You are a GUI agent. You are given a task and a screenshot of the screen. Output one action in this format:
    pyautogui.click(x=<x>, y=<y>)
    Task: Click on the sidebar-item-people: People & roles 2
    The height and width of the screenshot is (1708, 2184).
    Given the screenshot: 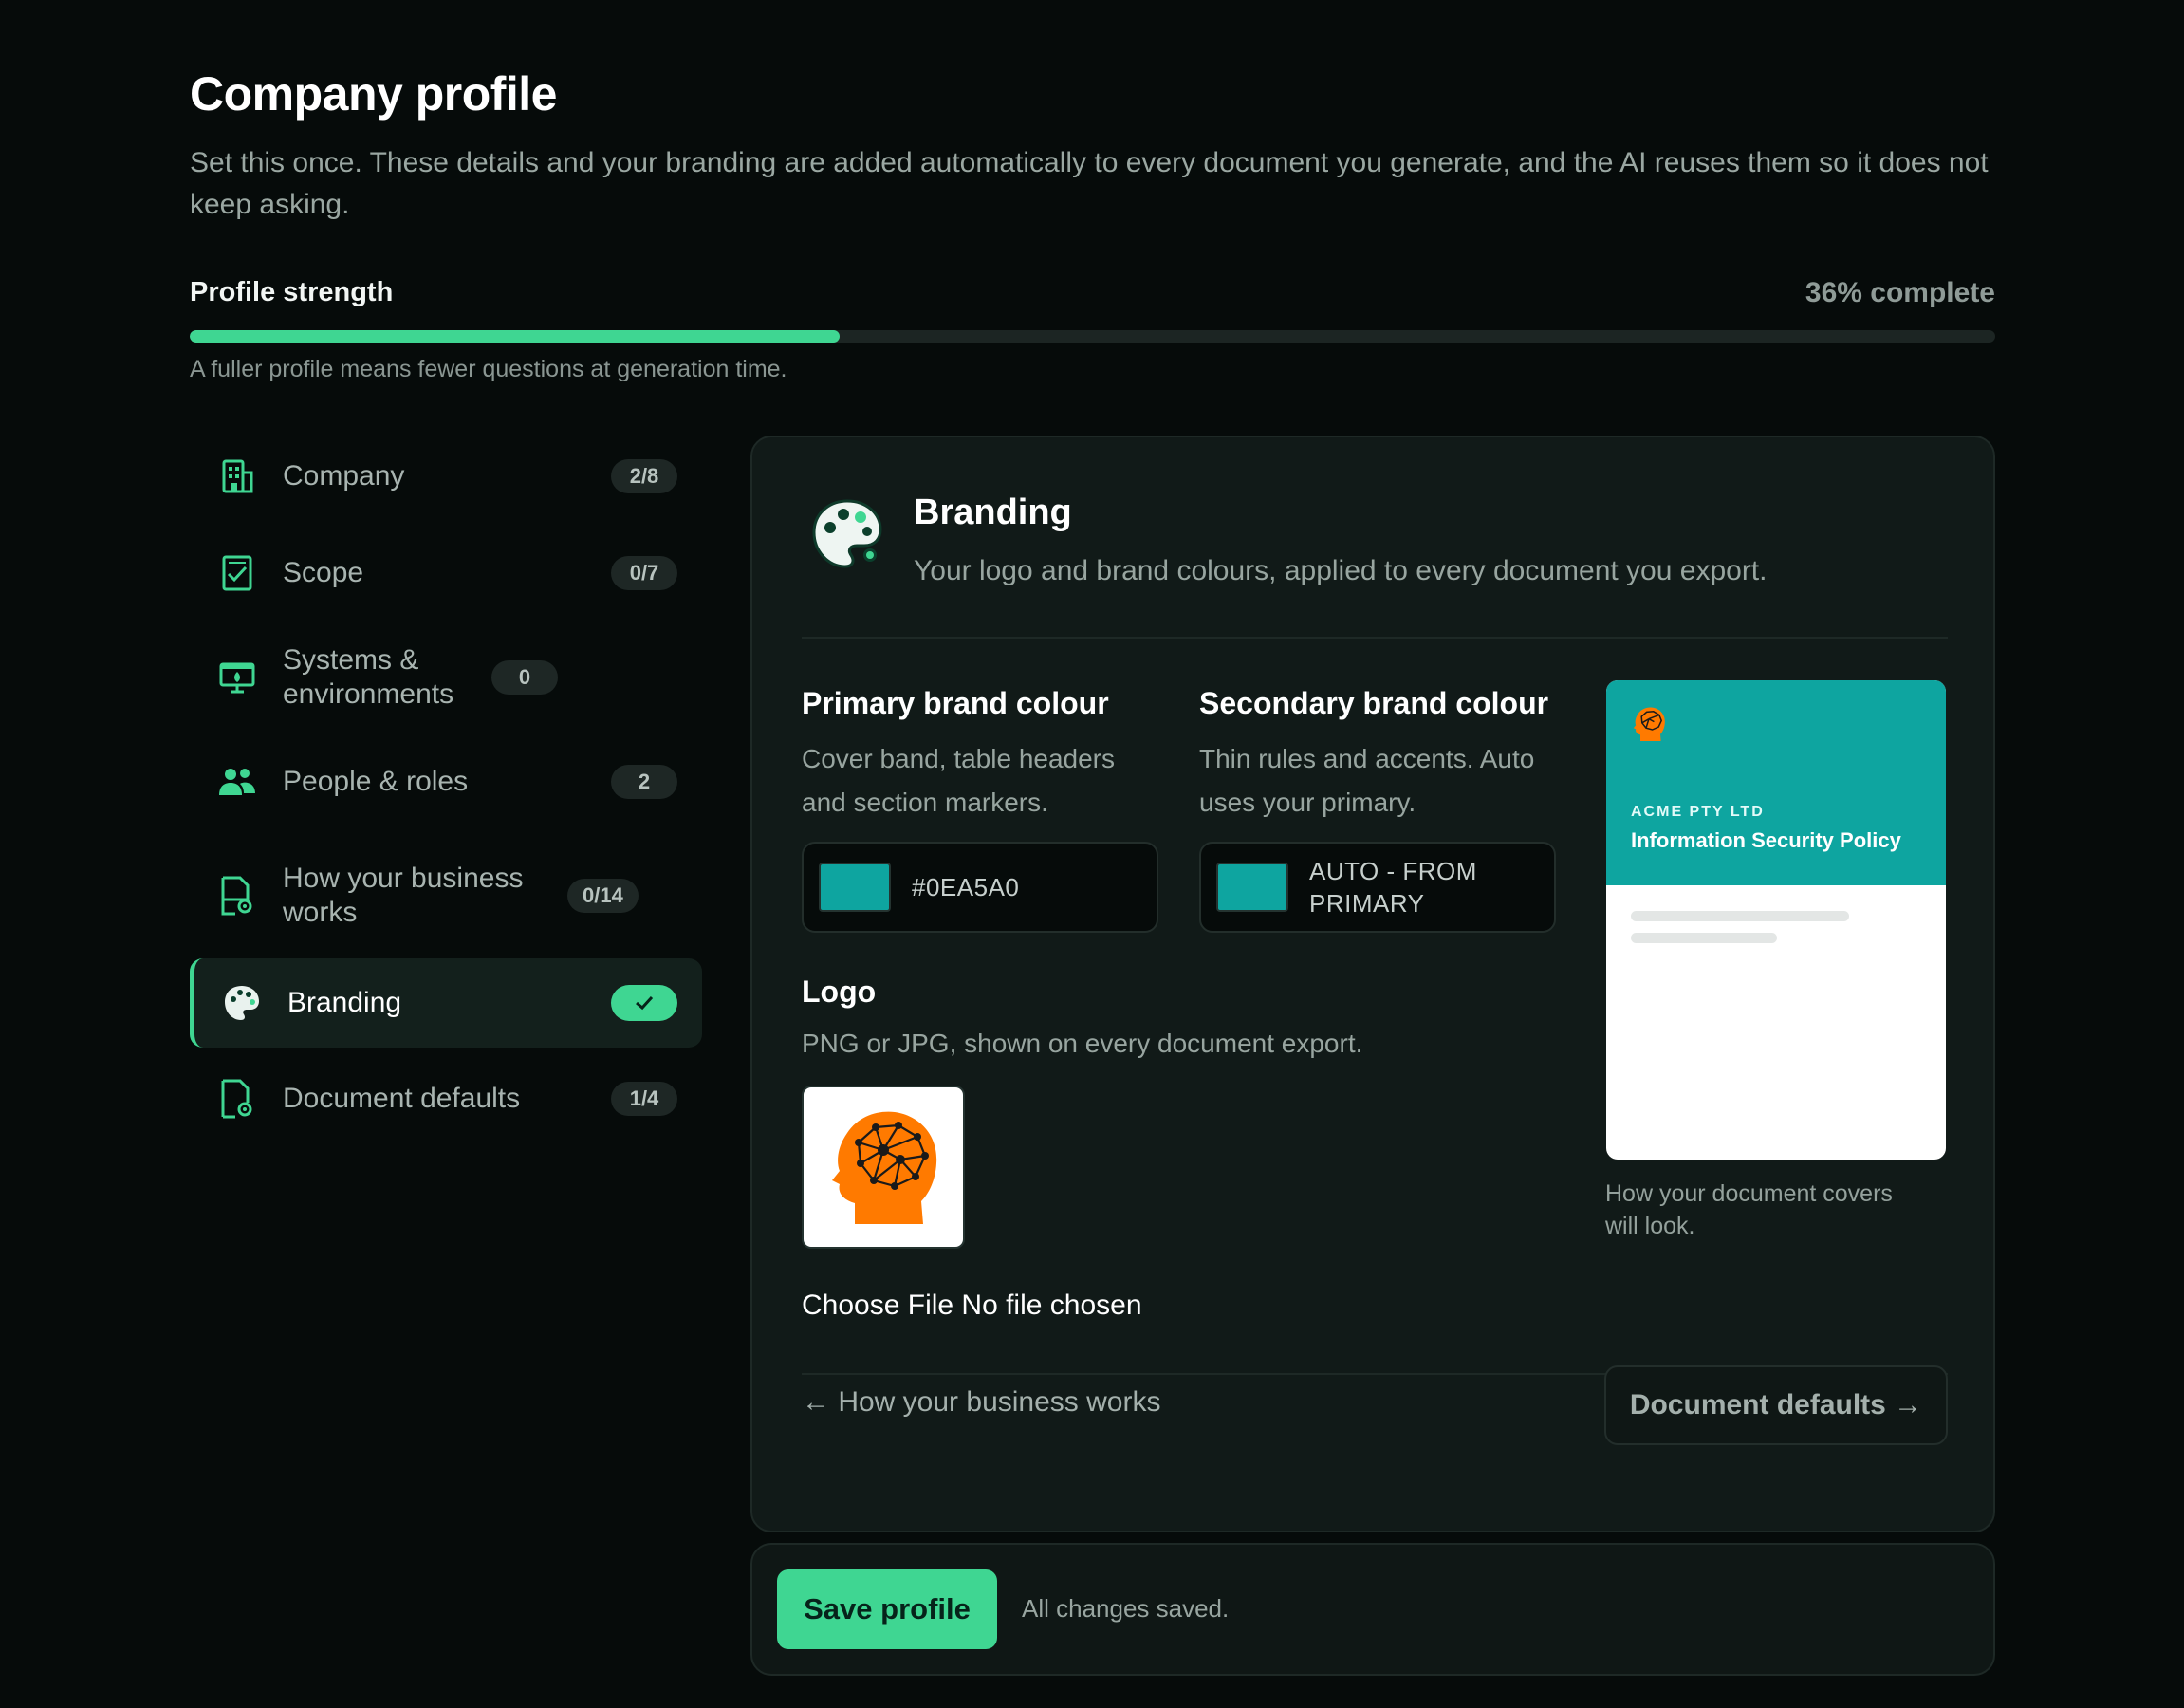 What is the action you would take?
    pyautogui.click(x=446, y=782)
    